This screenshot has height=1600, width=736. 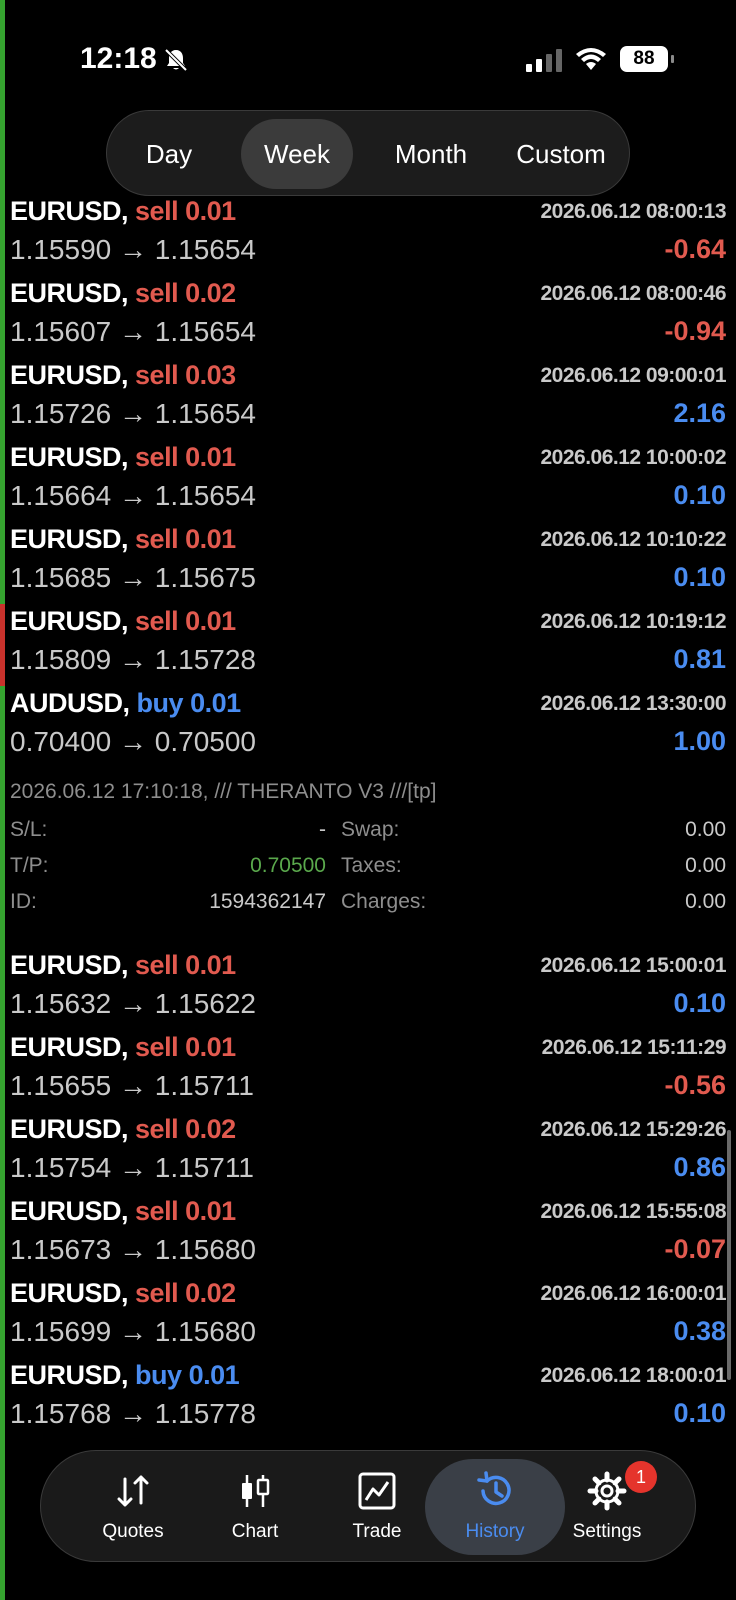 What do you see at coordinates (256, 1491) in the screenshot?
I see `candlestick-chart-icon` at bounding box center [256, 1491].